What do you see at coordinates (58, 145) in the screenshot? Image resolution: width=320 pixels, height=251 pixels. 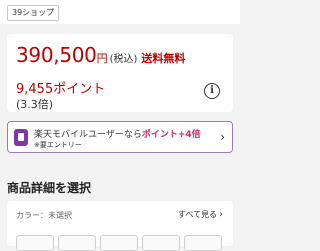 I see `promo-subtext: ※要エントリー` at bounding box center [58, 145].